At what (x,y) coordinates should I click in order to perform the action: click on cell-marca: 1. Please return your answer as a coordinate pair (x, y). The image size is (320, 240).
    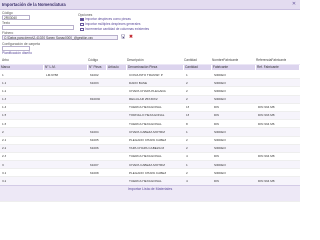
    Looking at the image, I should click on (3, 74).